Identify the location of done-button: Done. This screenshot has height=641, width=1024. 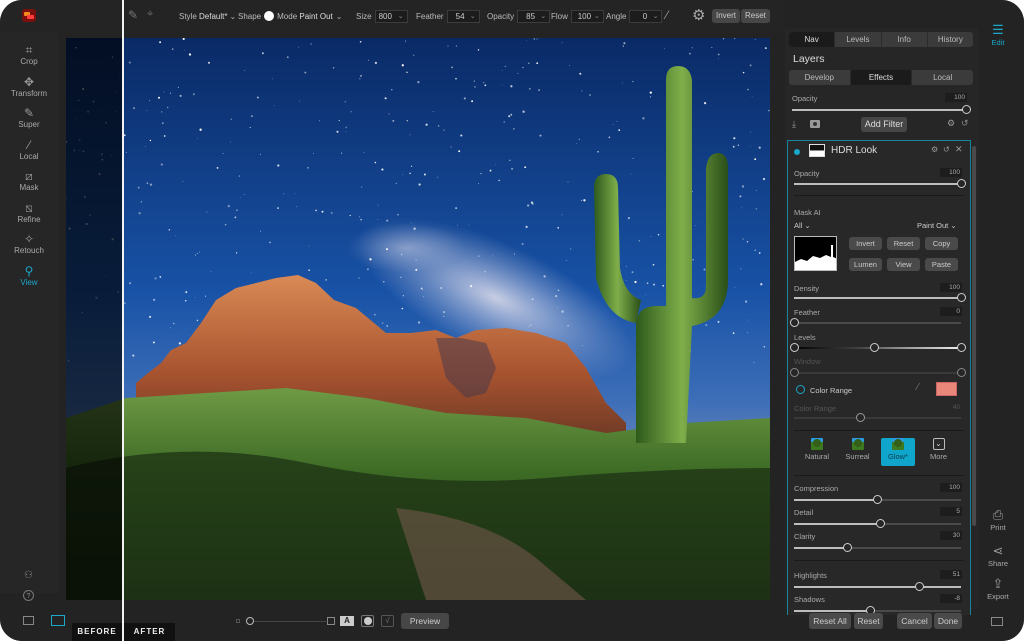
(948, 621).